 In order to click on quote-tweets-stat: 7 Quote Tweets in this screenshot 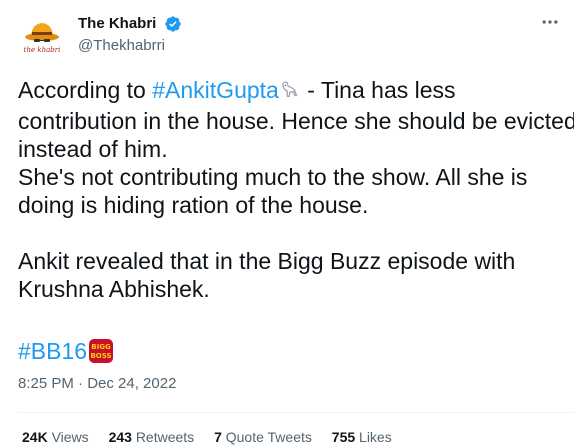, I will do `click(263, 437)`.